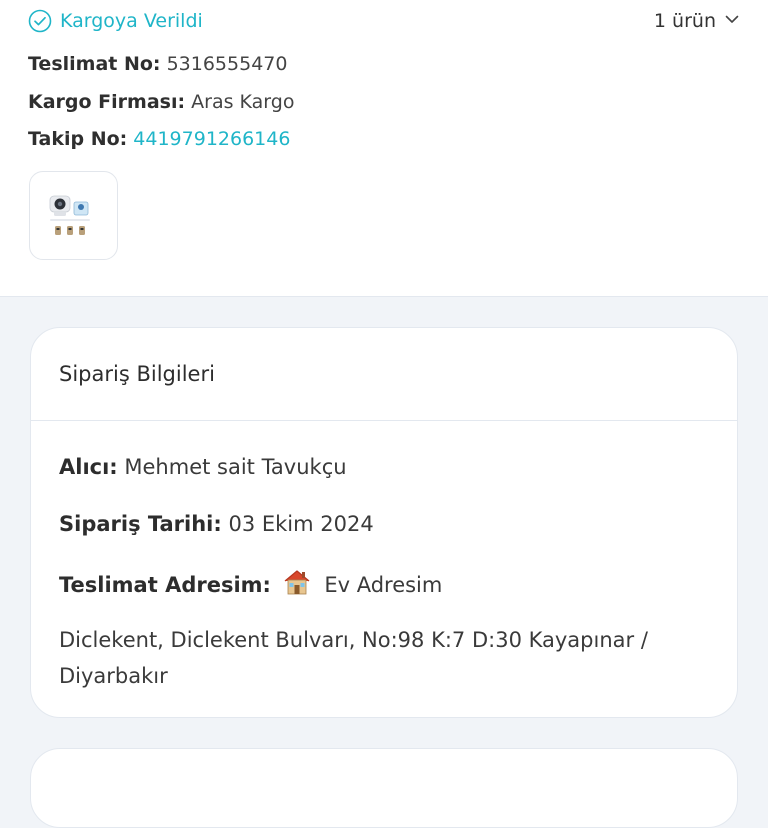 This screenshot has width=768, height=828. Describe the element at coordinates (227, 64) in the screenshot. I see `delivery-no-value: 5316555470` at that location.